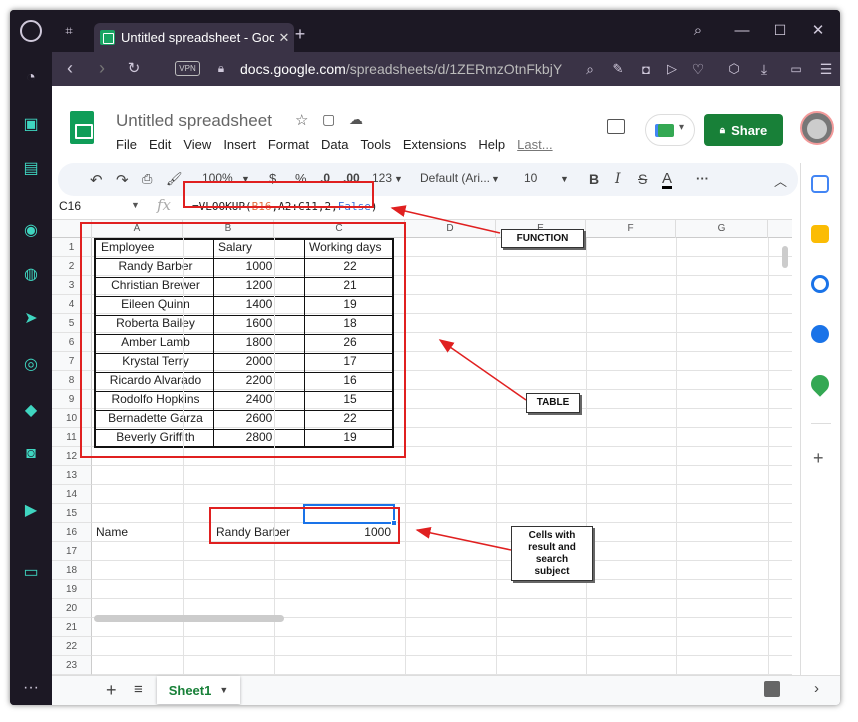 The image size is (858, 722). What do you see at coordinates (72, 494) in the screenshot?
I see `row-header-14: 14` at bounding box center [72, 494].